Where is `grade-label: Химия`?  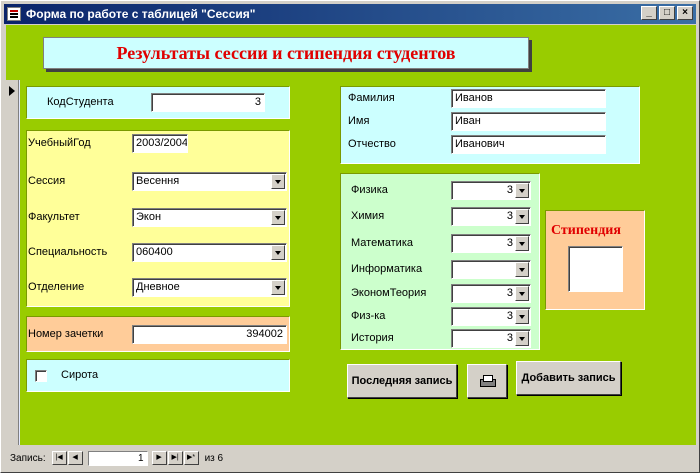 grade-label: Химия is located at coordinates (368, 216).